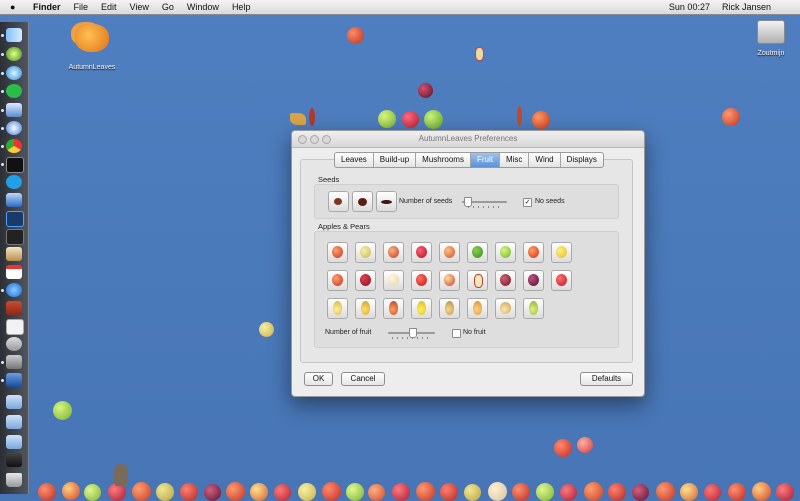 The image size is (800, 501). I want to click on cancel-button: Cancel, so click(363, 379).